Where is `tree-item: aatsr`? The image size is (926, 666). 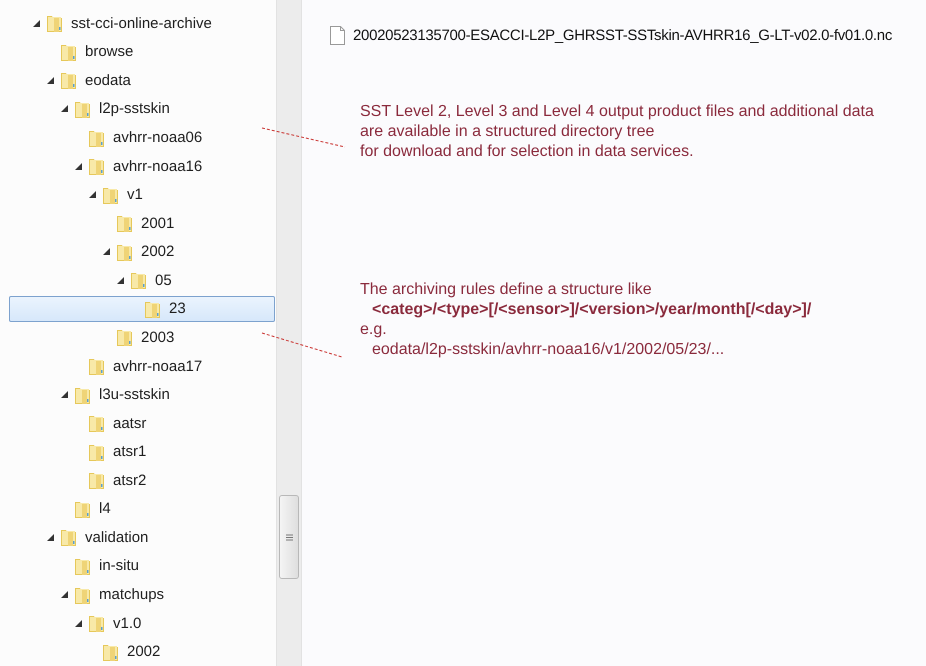
tree-item: aatsr is located at coordinates (142, 423).